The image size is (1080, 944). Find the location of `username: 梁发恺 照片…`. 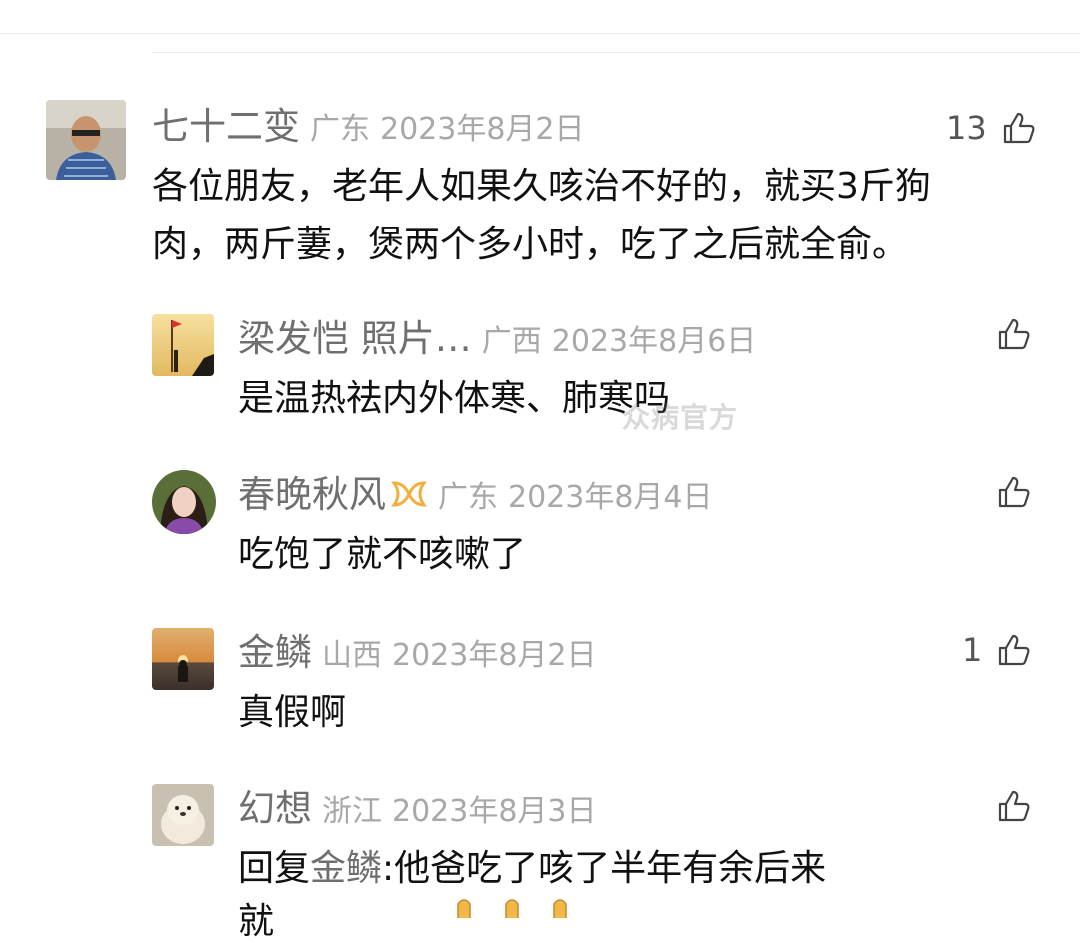

username: 梁发恺 照片… is located at coordinates (355, 338).